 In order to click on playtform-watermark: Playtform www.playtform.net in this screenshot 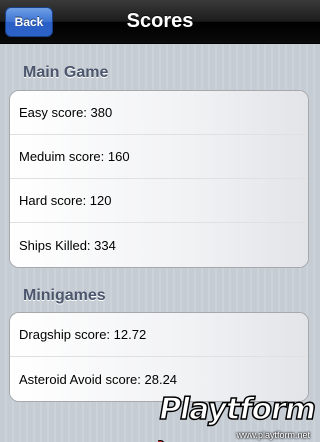, I will do `click(238, 417)`.